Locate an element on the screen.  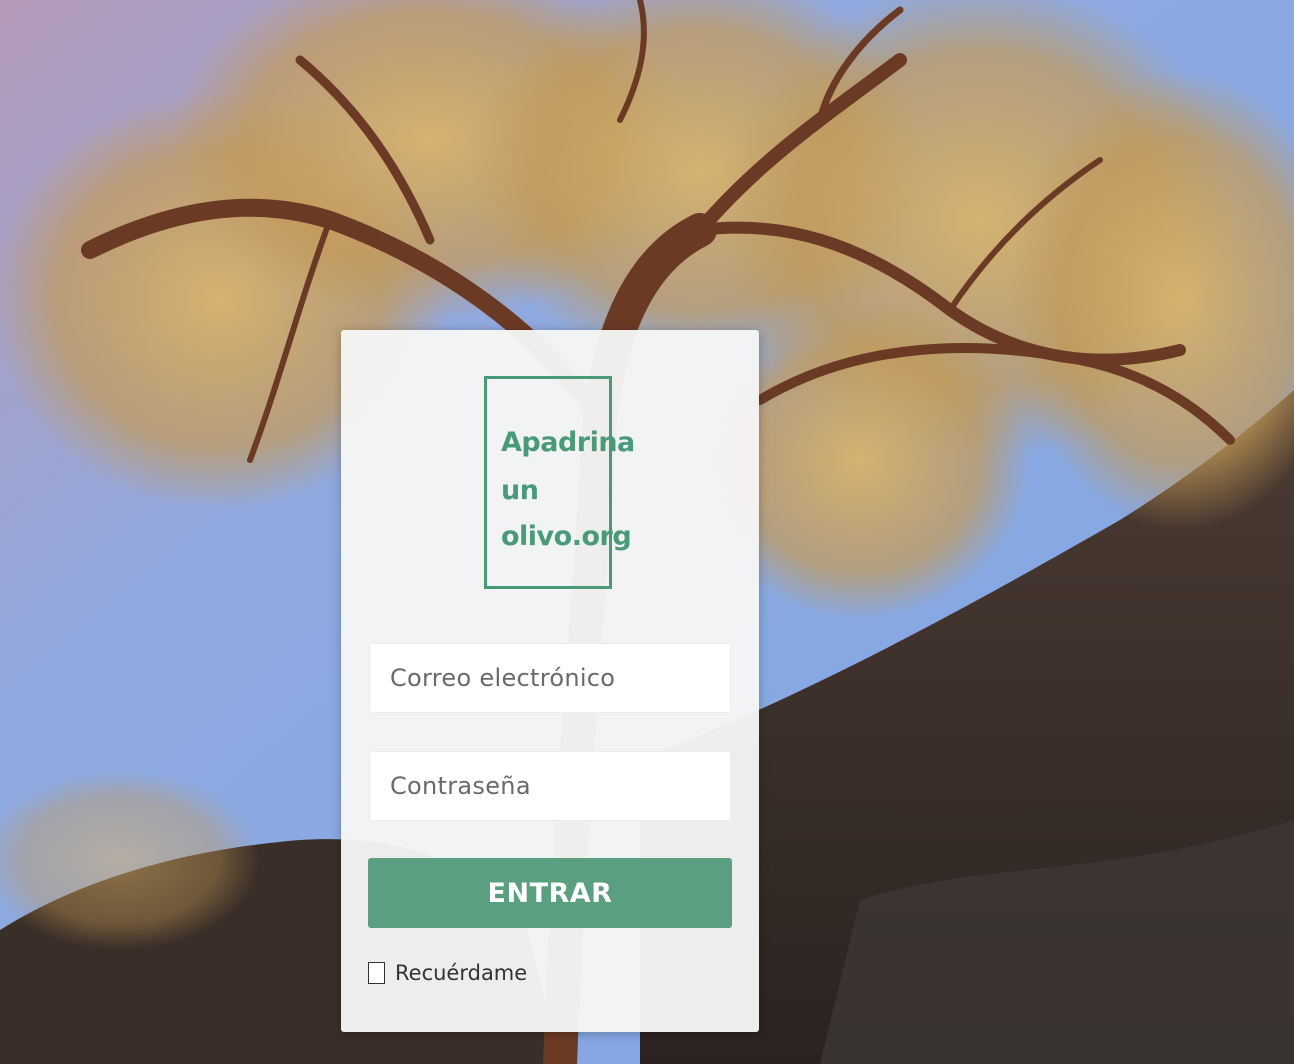
password-field is located at coordinates (550, 786).